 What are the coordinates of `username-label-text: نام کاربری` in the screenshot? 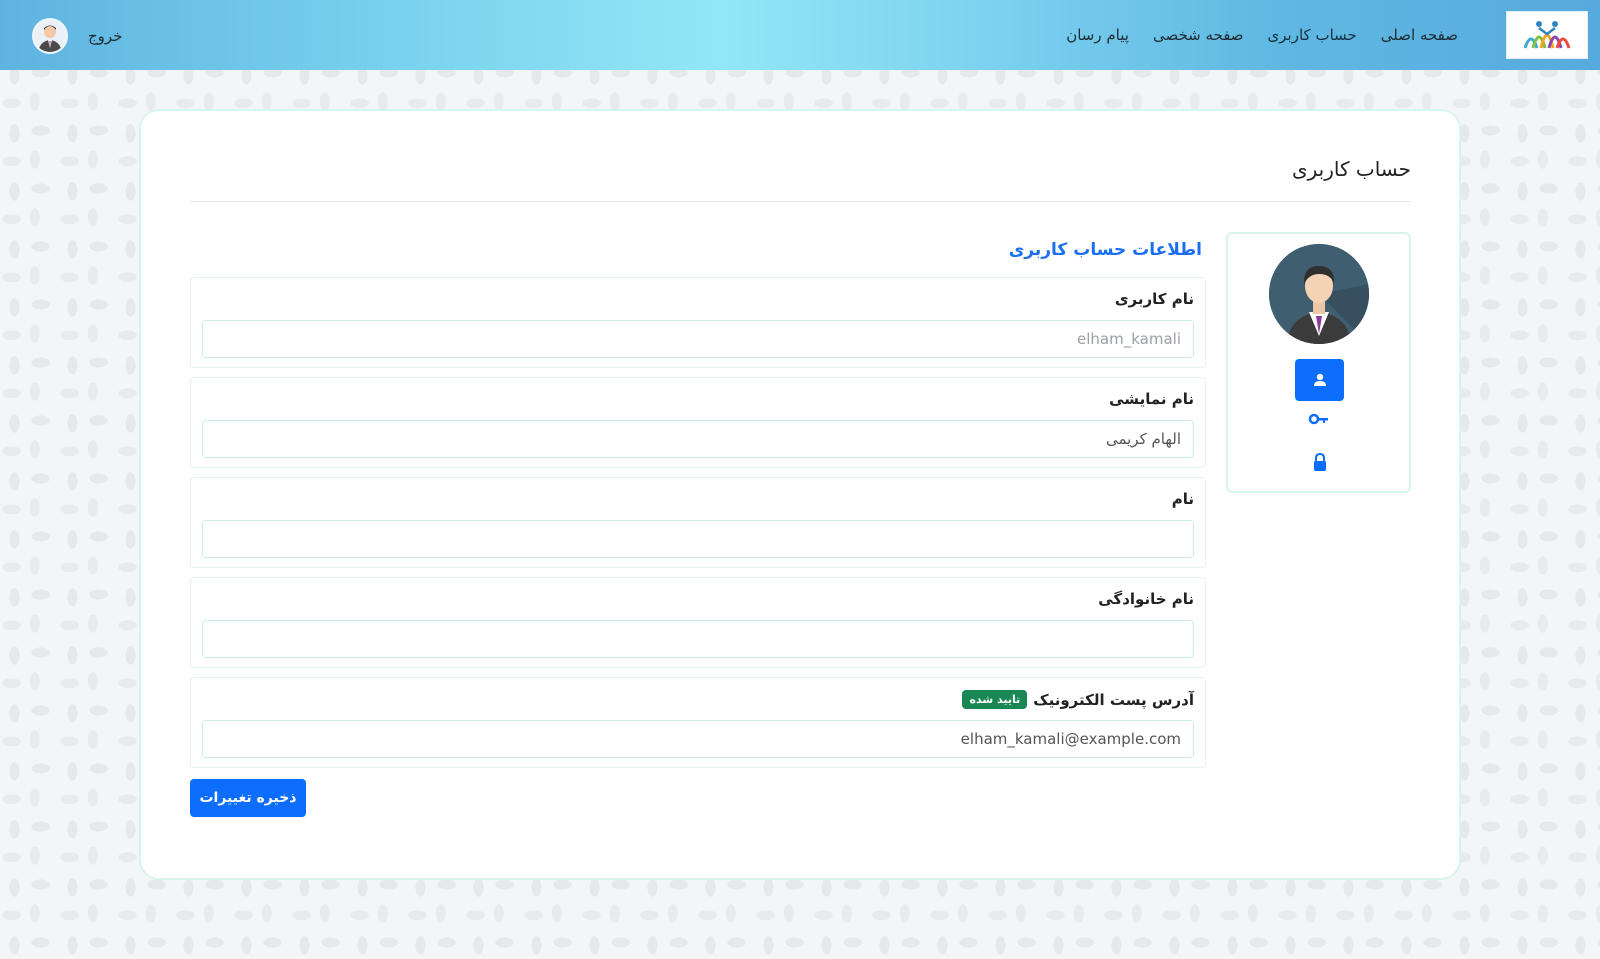 It's located at (1154, 299).